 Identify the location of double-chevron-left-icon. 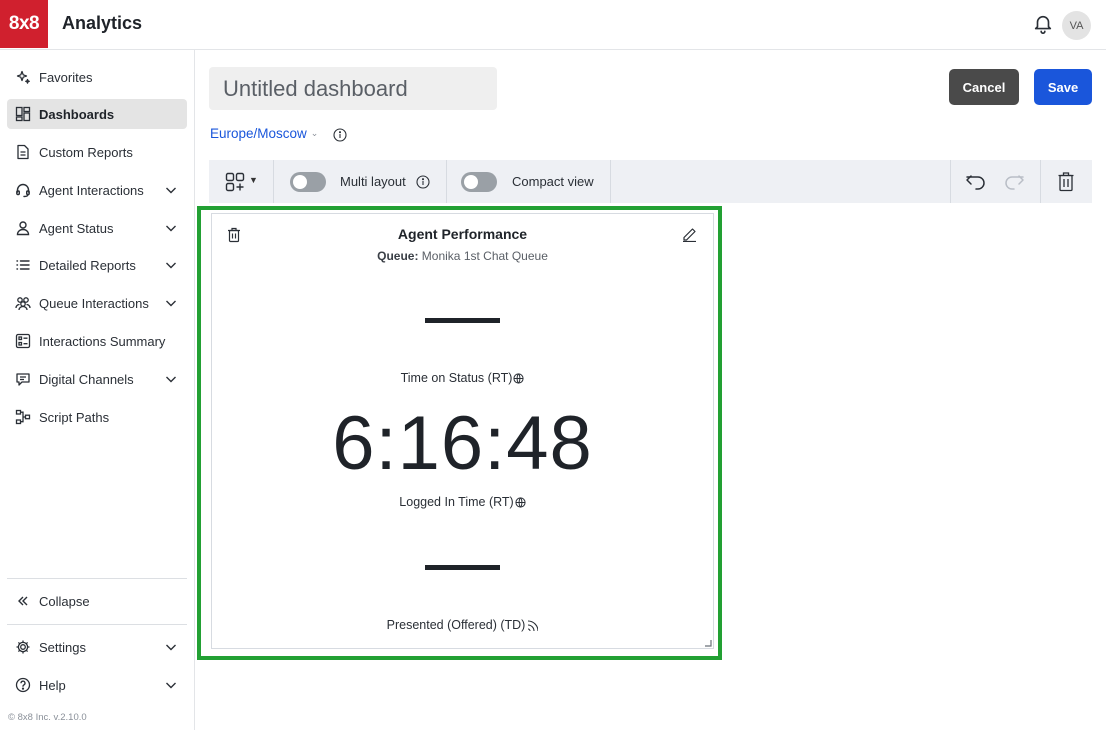
(23, 601).